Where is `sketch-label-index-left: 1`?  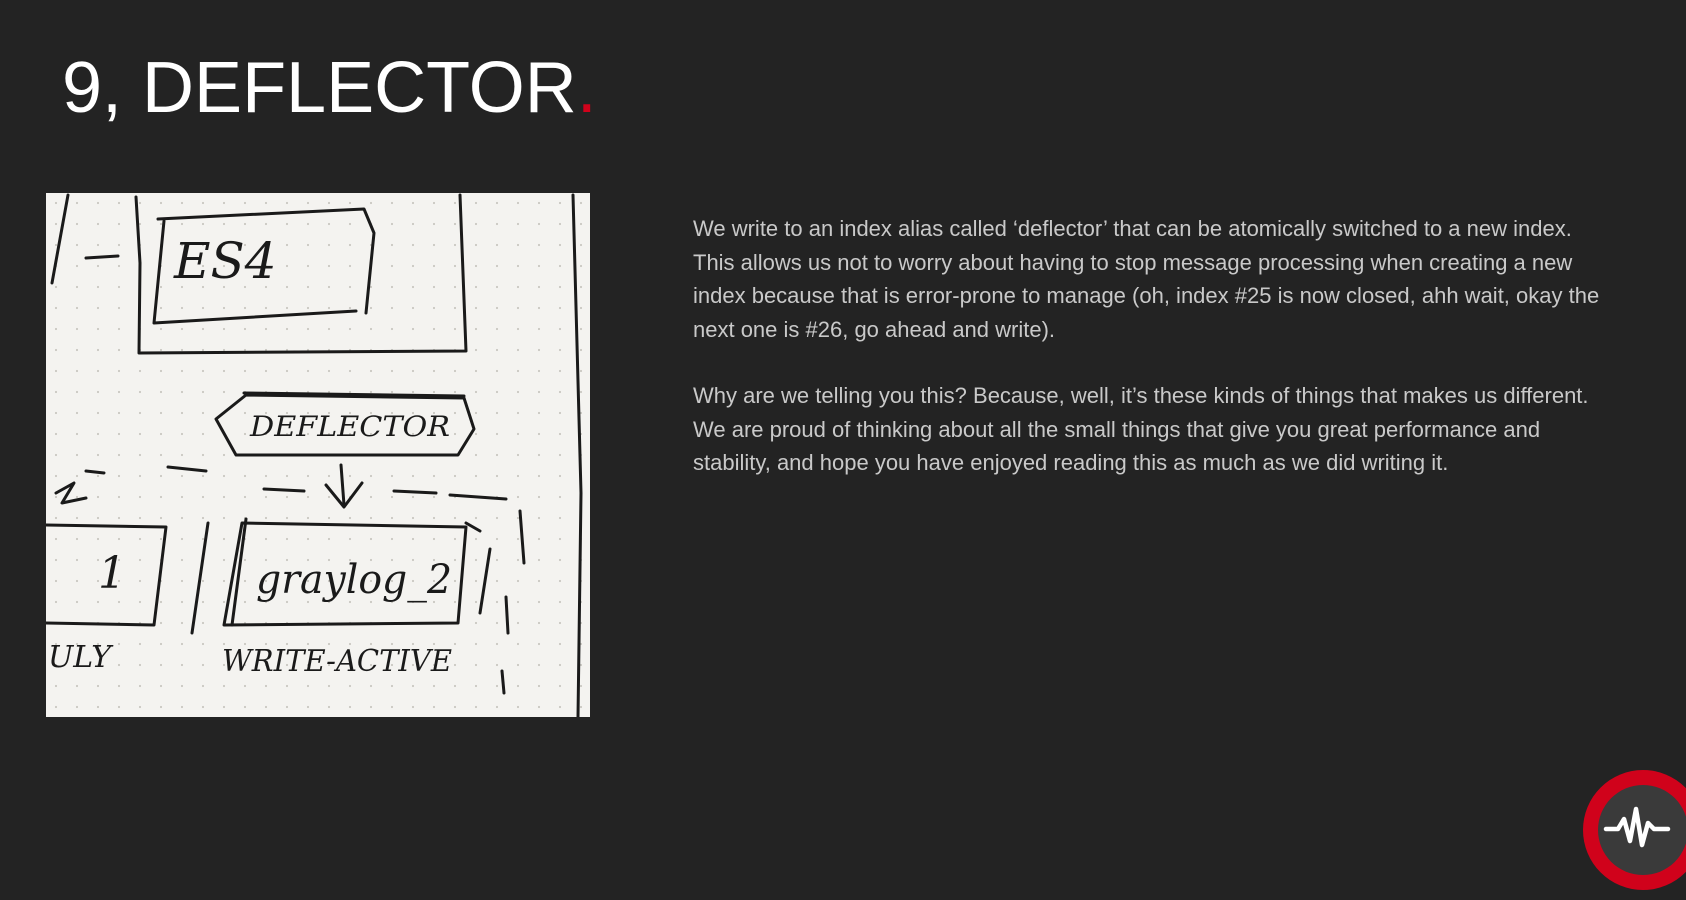
sketch-label-index-left: 1 is located at coordinates (112, 573).